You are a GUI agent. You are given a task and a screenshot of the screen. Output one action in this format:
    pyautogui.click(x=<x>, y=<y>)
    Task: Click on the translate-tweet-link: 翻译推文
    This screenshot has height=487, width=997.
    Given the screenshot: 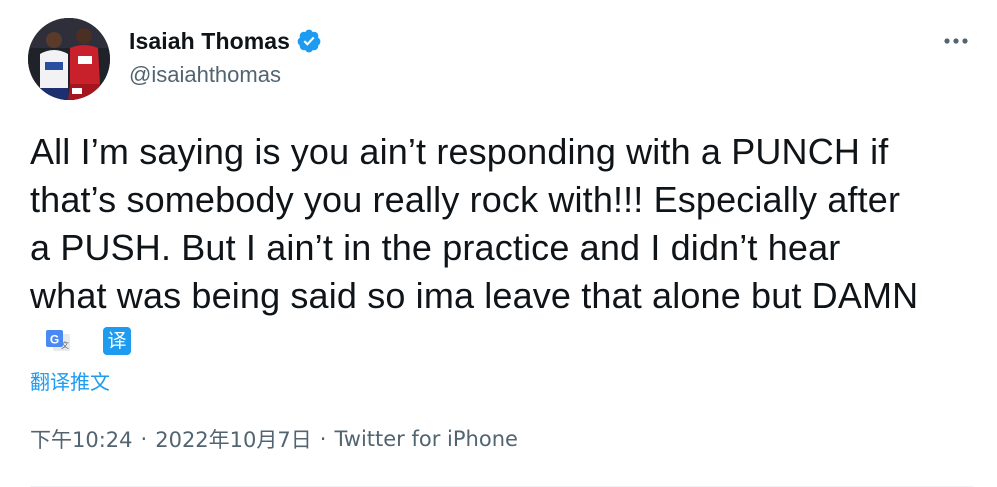 What is the action you would take?
    pyautogui.click(x=70, y=380)
    